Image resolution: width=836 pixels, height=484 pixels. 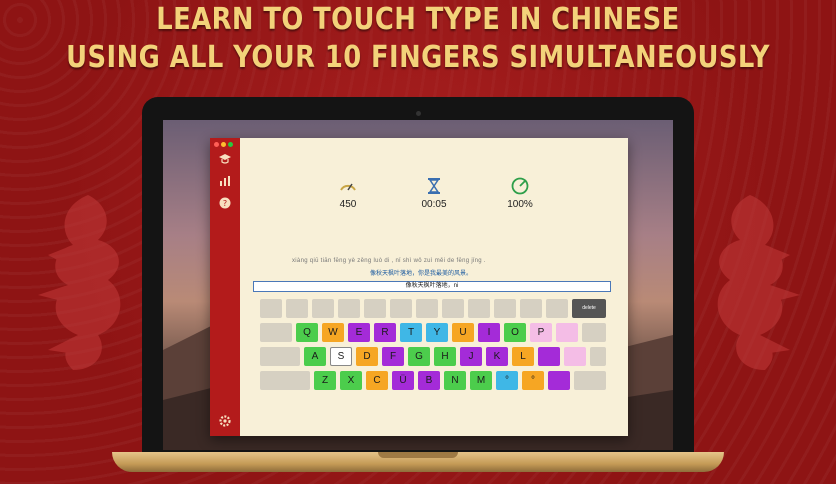 I want to click on key-n: N, so click(x=455, y=380).